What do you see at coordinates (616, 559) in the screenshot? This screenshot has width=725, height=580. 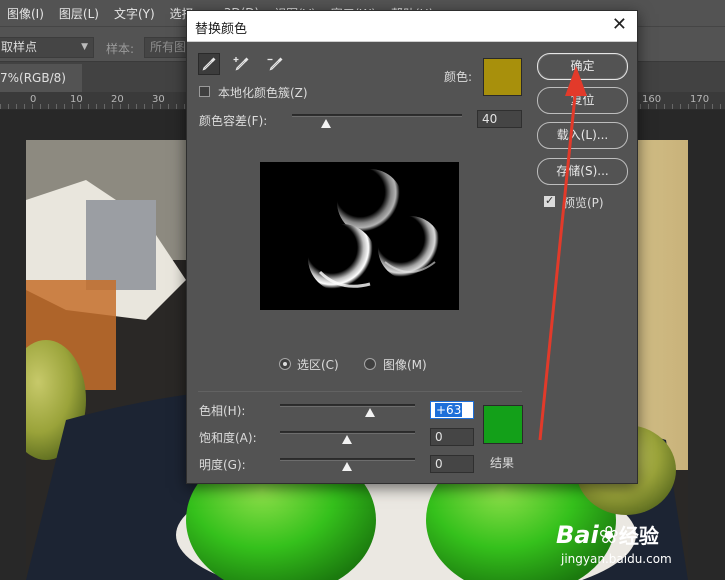 I see `watermark-url: jingyan.baidu.com` at bounding box center [616, 559].